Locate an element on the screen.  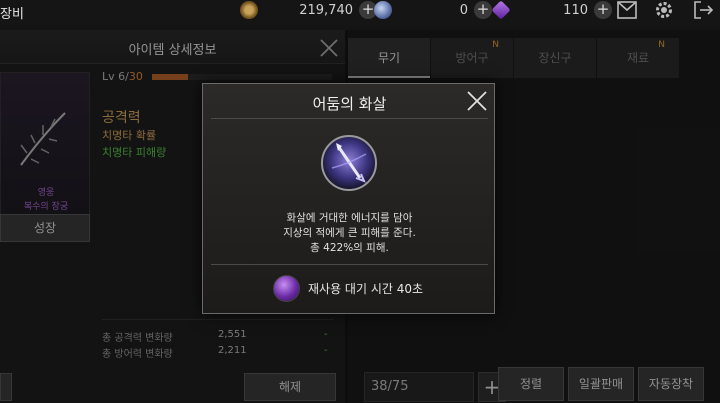
add-crystal-button: + is located at coordinates (483, 10).